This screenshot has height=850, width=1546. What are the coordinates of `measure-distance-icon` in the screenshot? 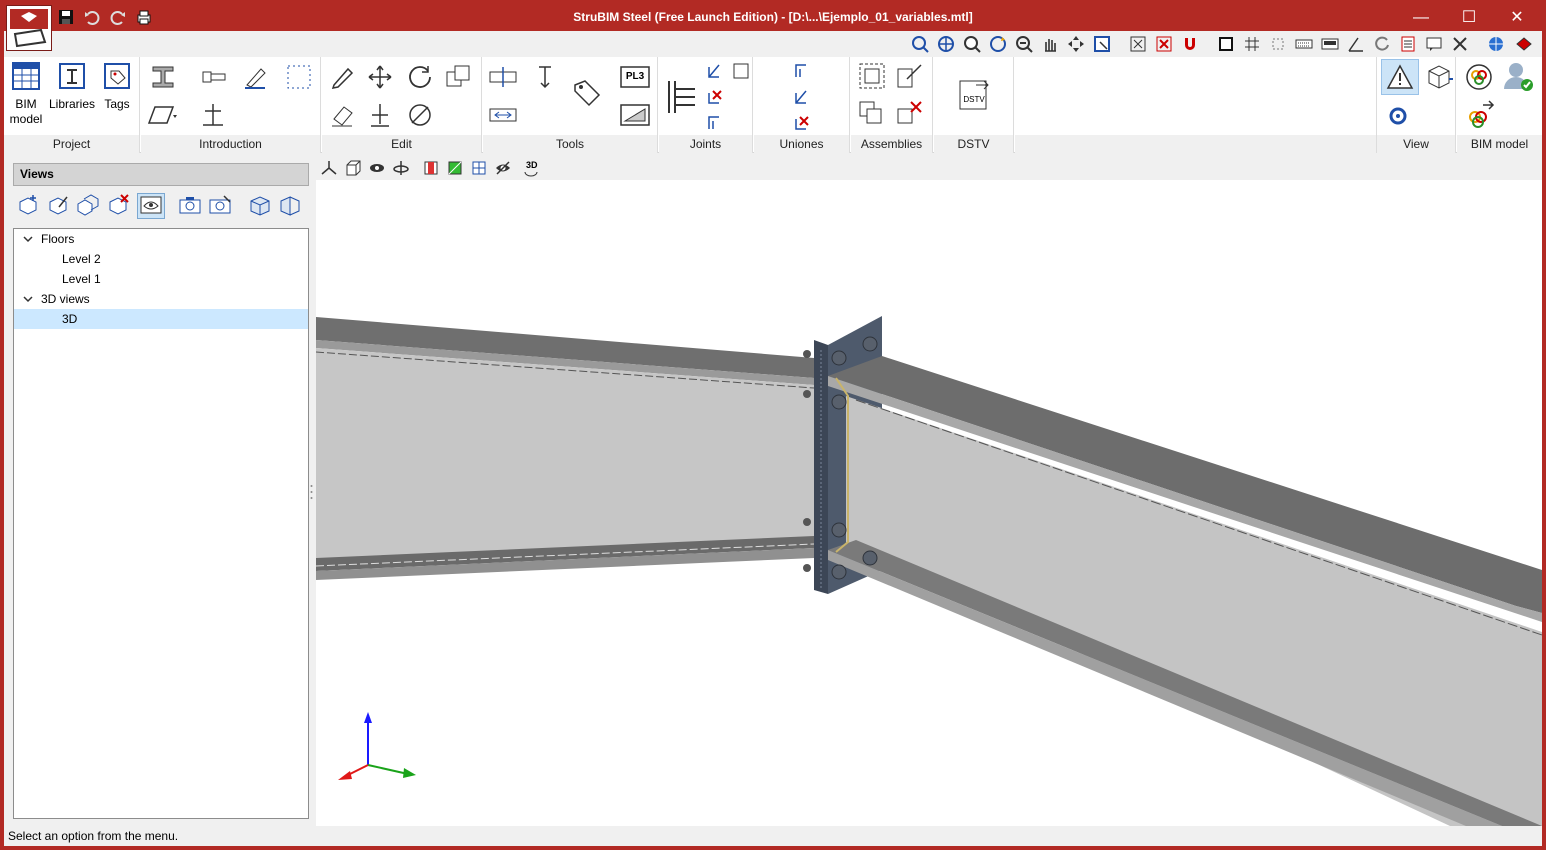 It's located at (503, 77).